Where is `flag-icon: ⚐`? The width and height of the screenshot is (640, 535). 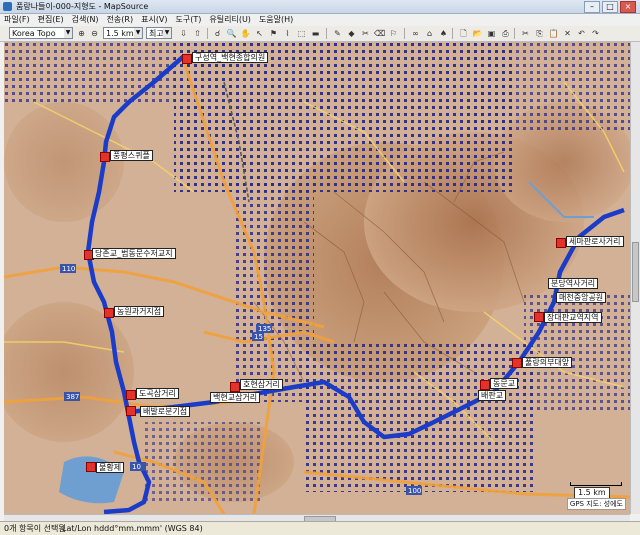 flag-icon: ⚐ is located at coordinates (393, 33).